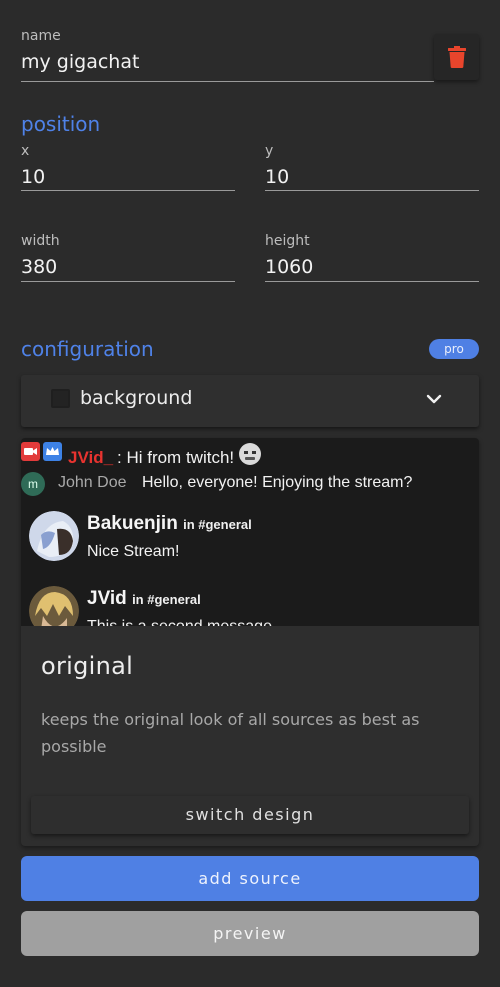 This screenshot has width=500, height=987. Describe the element at coordinates (60, 398) in the screenshot. I see `background-checkbox` at that location.